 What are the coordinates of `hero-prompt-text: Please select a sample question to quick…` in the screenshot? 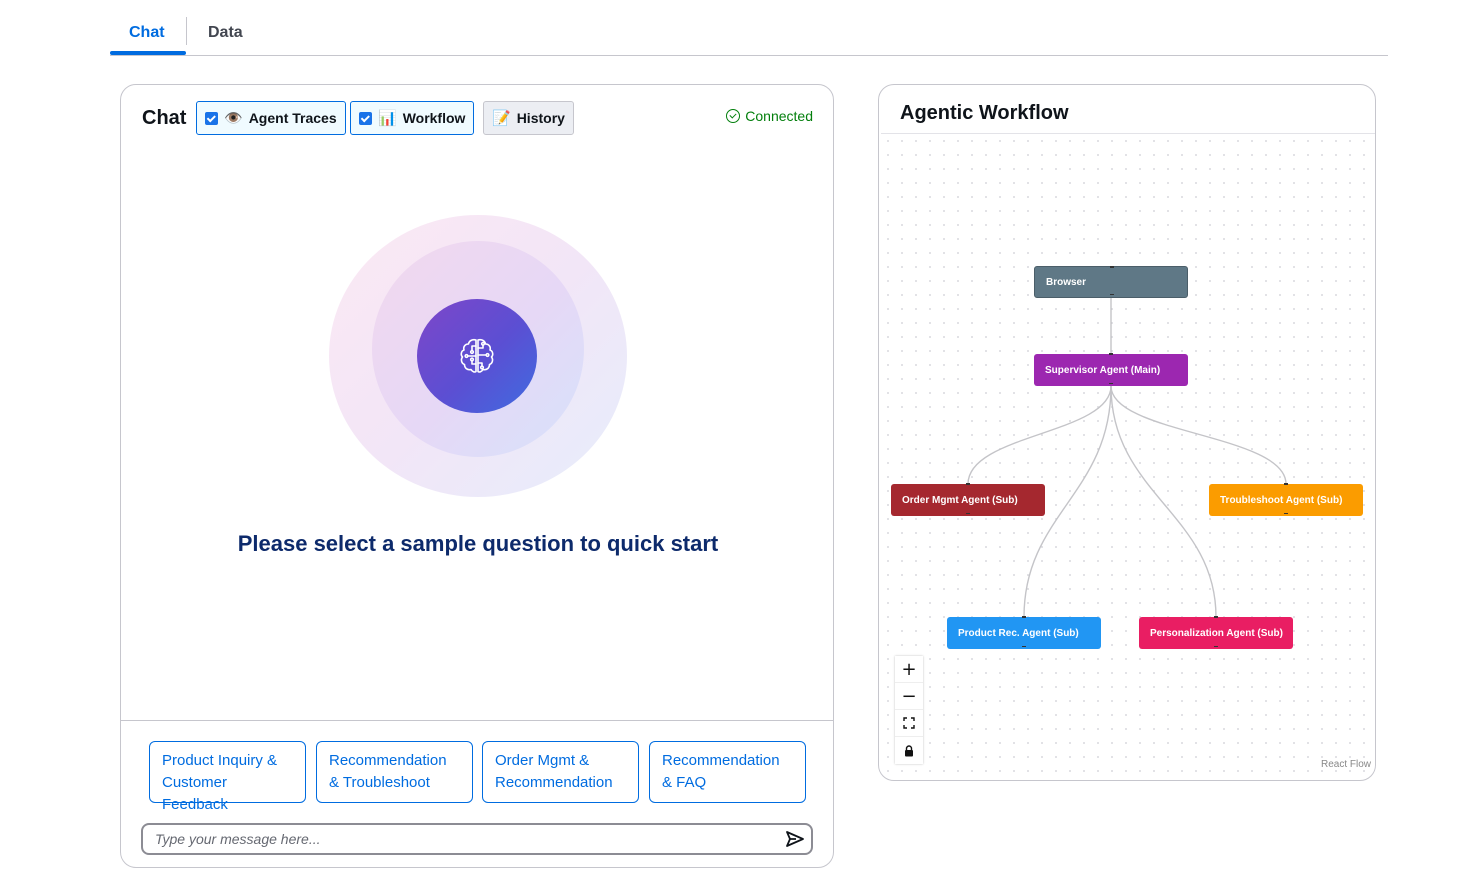 It's located at (478, 543).